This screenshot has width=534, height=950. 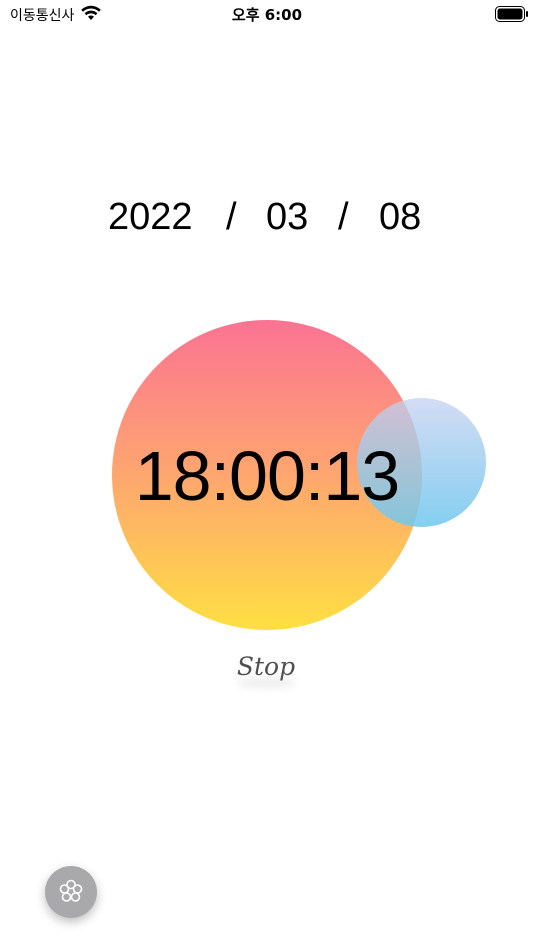 I want to click on stop-button: Stop, so click(x=266, y=666).